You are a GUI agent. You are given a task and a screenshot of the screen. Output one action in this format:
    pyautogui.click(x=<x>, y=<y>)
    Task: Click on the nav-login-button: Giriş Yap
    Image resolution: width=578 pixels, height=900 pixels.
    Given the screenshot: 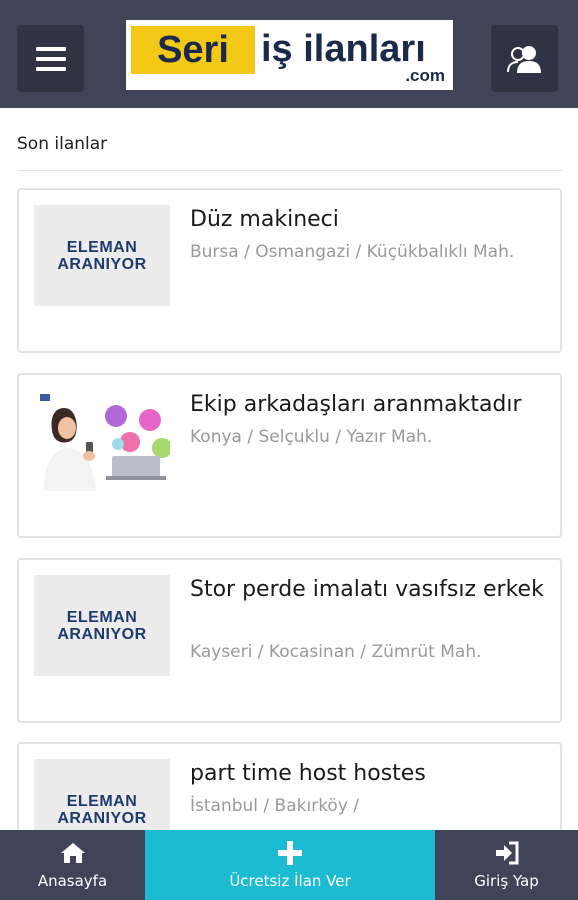 What is the action you would take?
    pyautogui.click(x=506, y=865)
    